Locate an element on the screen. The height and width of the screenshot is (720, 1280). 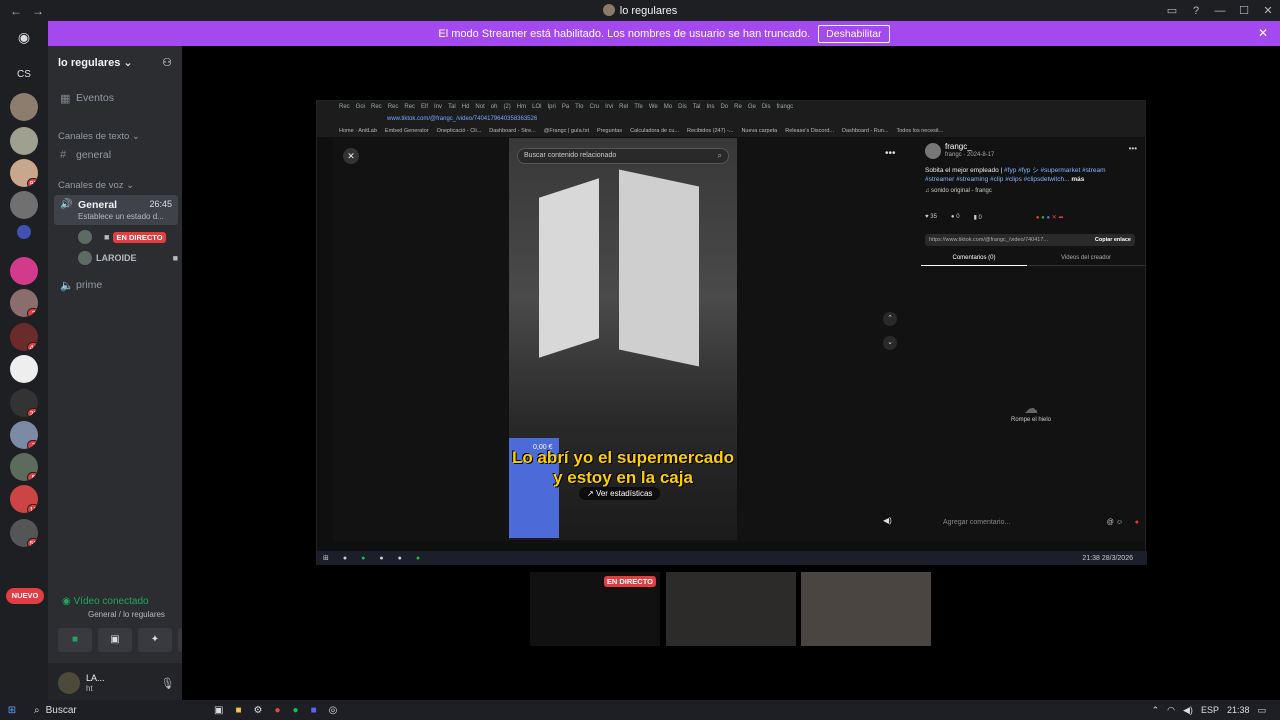
channel-general: # general is located at coordinates (116, 155).